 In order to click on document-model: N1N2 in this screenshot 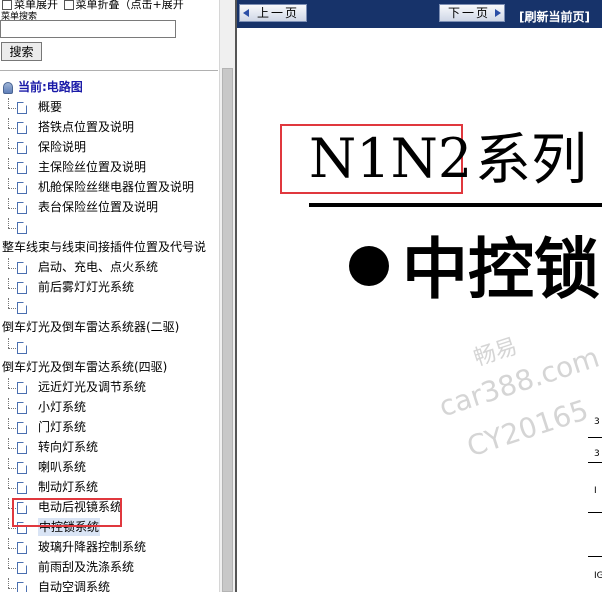, I will do `click(391, 158)`.